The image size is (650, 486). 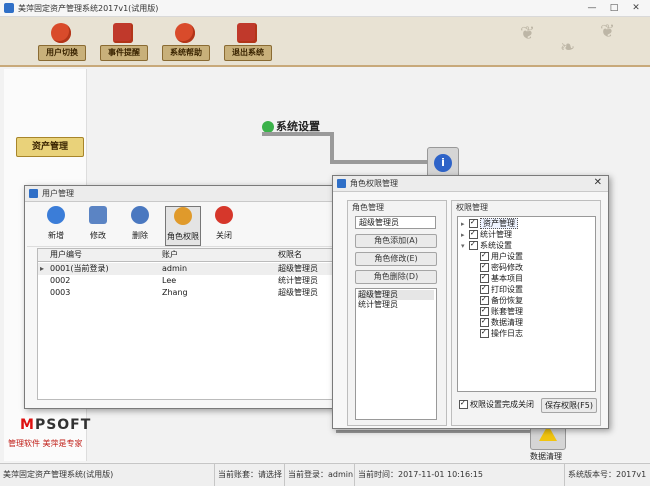 What do you see at coordinates (66, 255) in the screenshot?
I see `column-header: 用户编号` at bounding box center [66, 255].